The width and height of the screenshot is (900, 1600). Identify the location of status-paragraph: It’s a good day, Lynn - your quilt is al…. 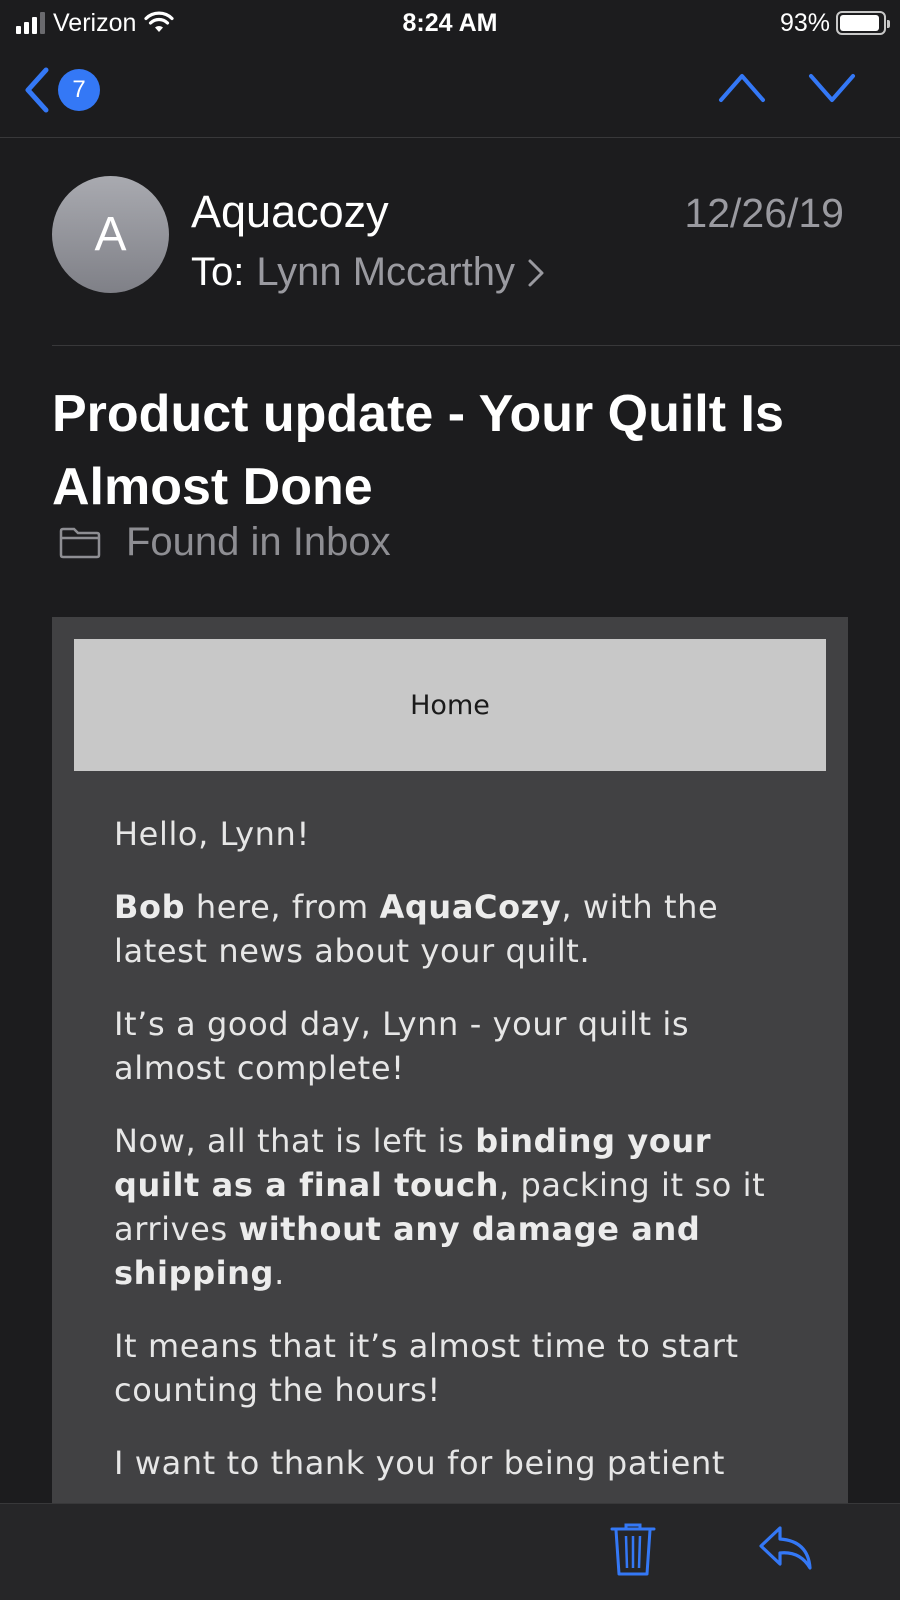
(402, 1046).